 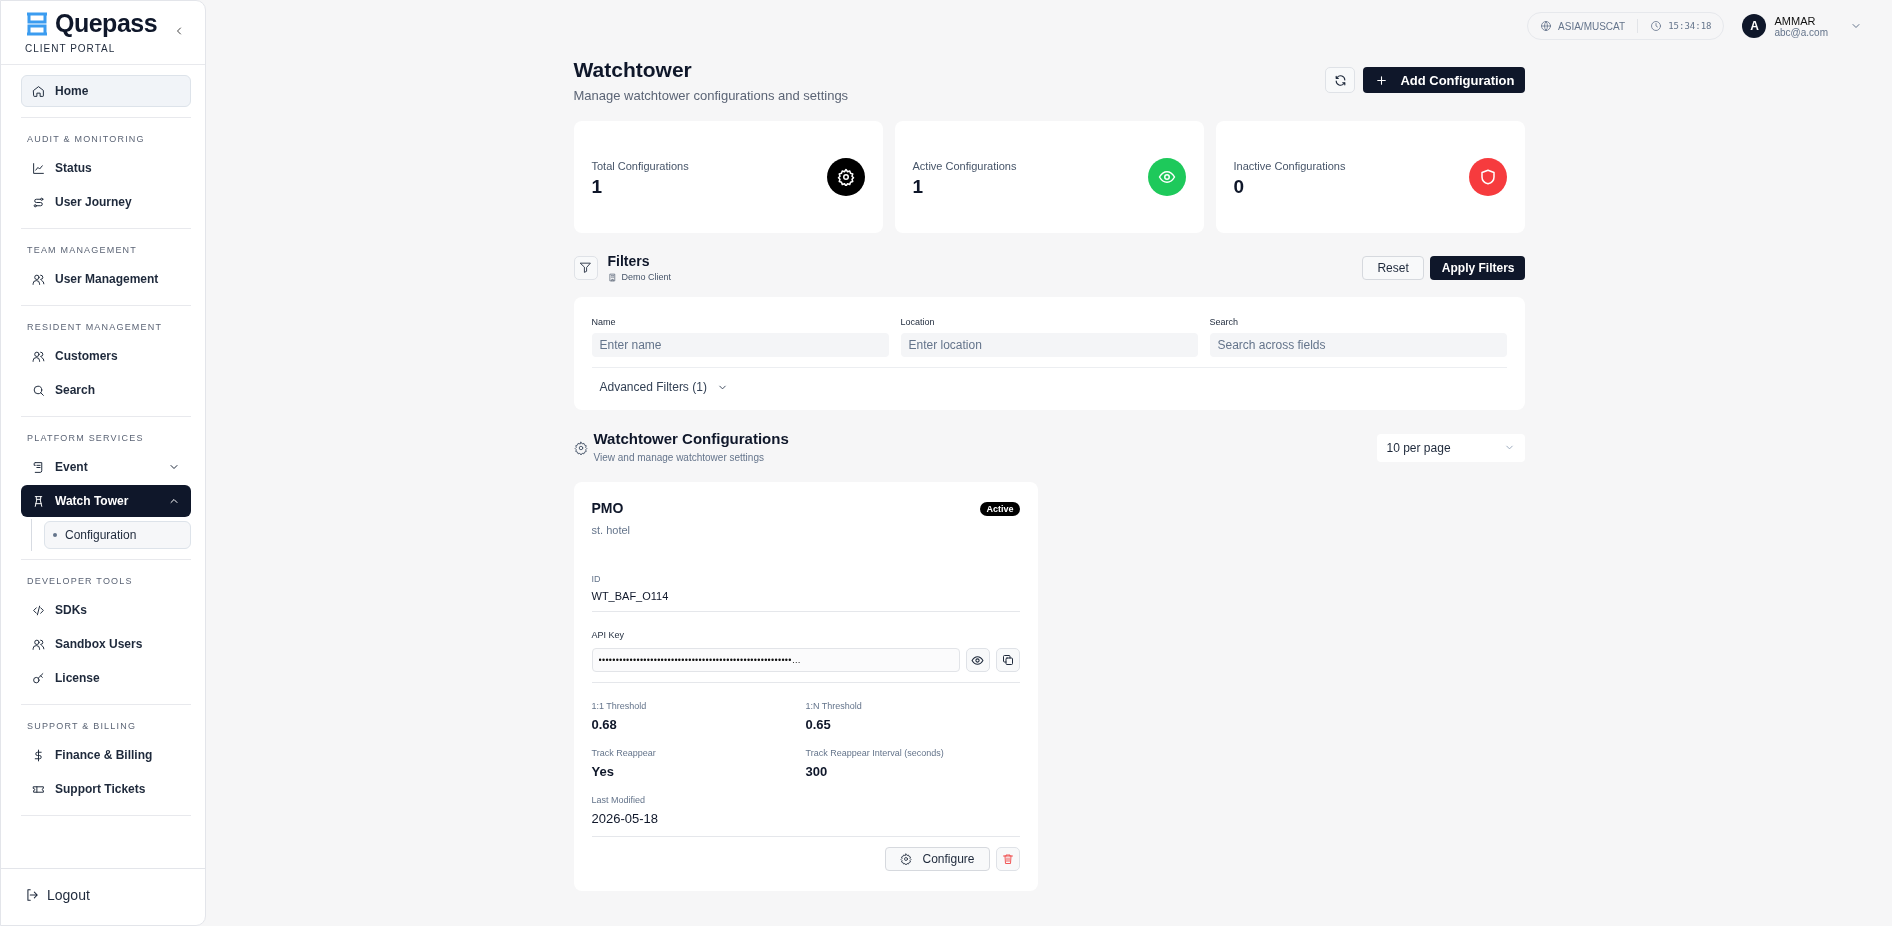 I want to click on nav-item: Watch Tower, so click(x=106, y=501).